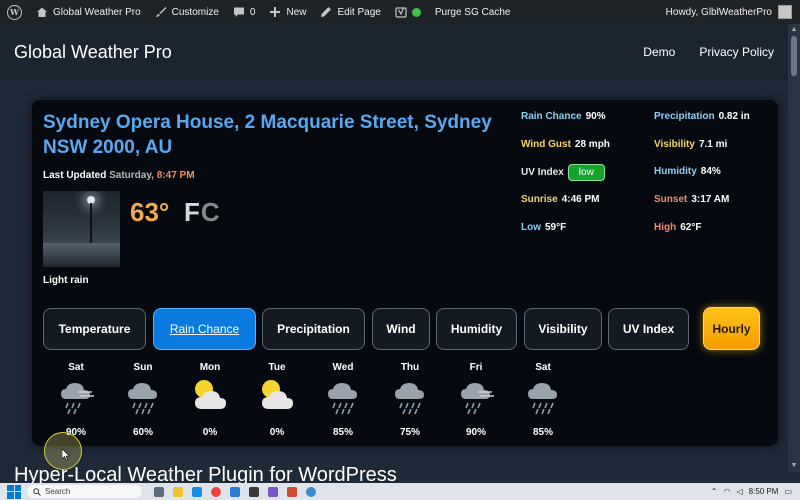  What do you see at coordinates (210, 432) in the screenshot?
I see `forecast-value: 0%` at bounding box center [210, 432].